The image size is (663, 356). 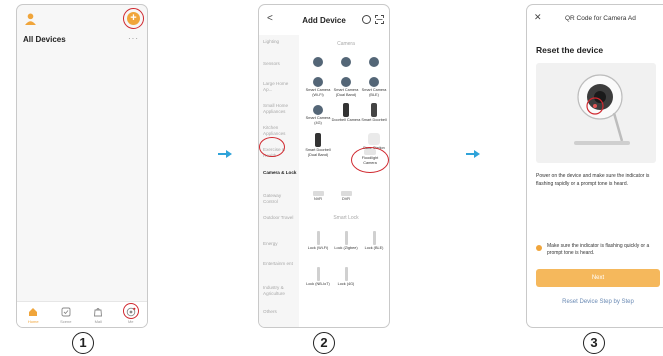 I want to click on device-tile: DVR, so click(x=346, y=194).